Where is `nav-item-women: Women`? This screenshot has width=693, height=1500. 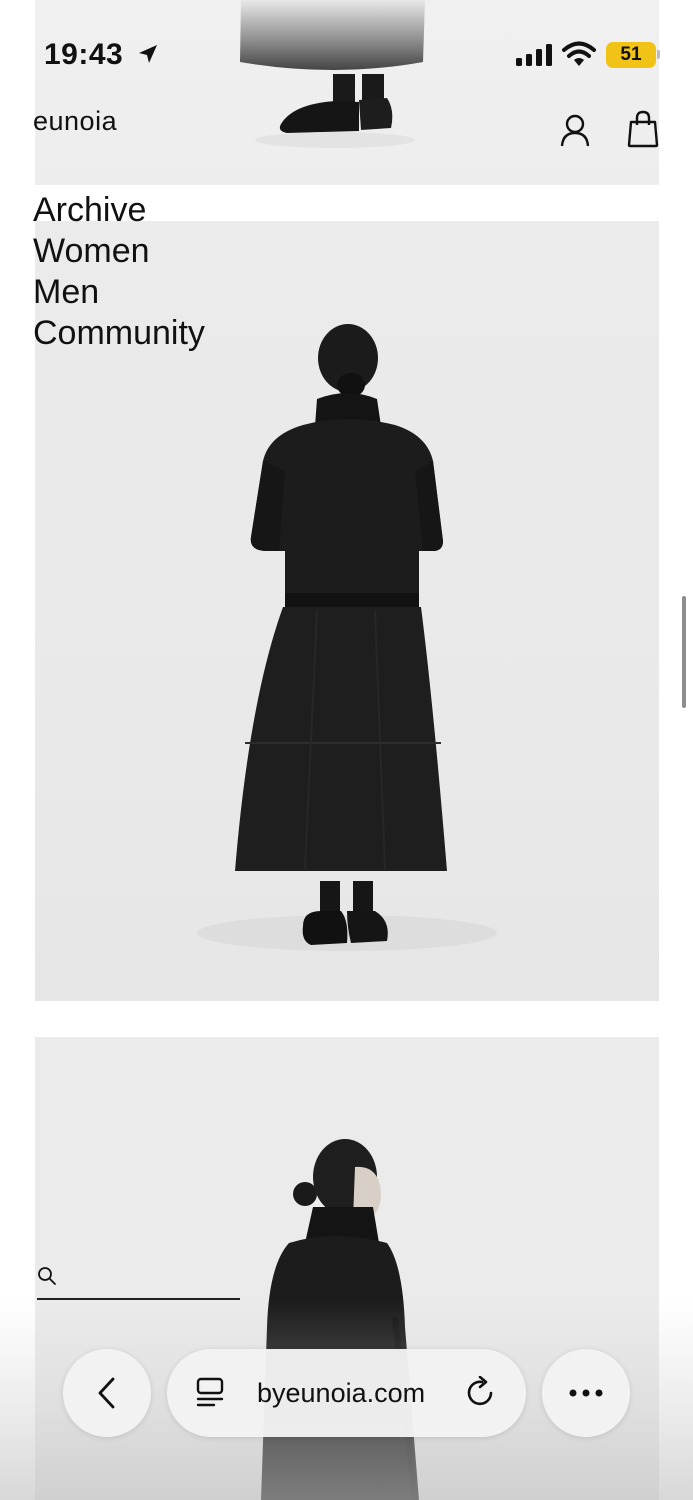 nav-item-women: Women is located at coordinates (119, 251).